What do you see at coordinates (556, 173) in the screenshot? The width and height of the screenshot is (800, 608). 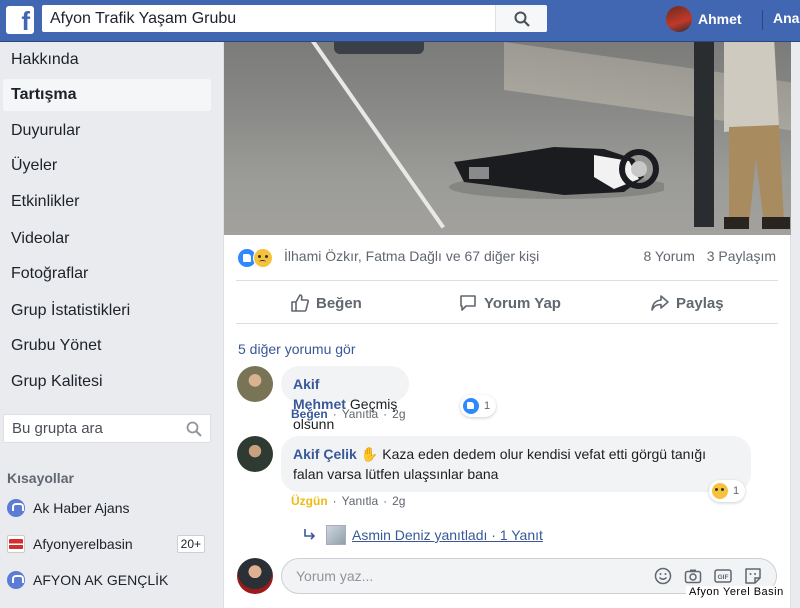 I see `photo-scooter` at bounding box center [556, 173].